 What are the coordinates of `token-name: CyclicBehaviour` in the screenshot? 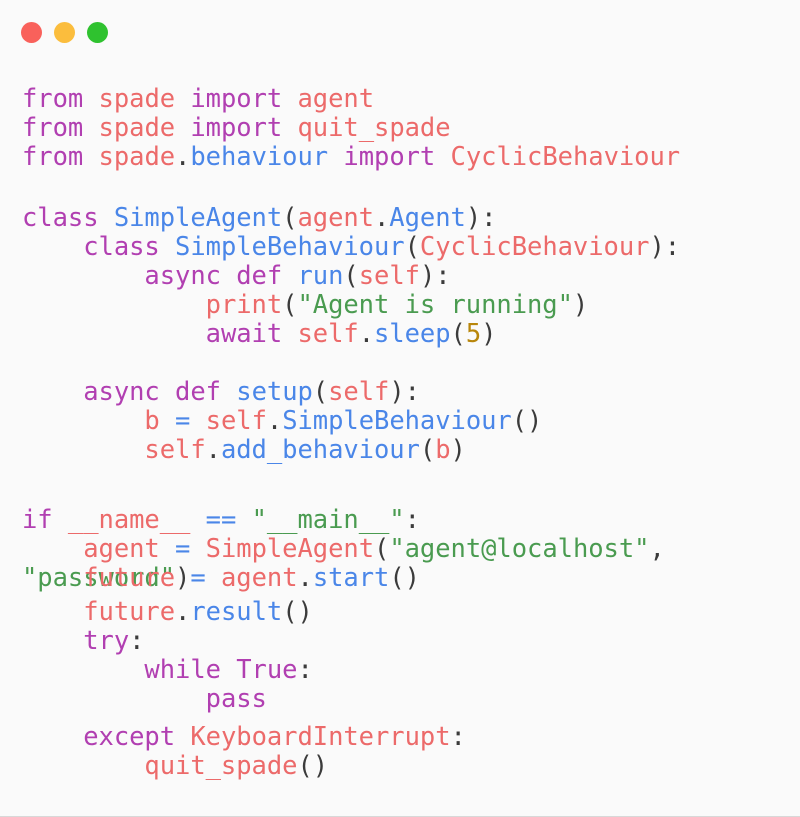 It's located at (565, 157).